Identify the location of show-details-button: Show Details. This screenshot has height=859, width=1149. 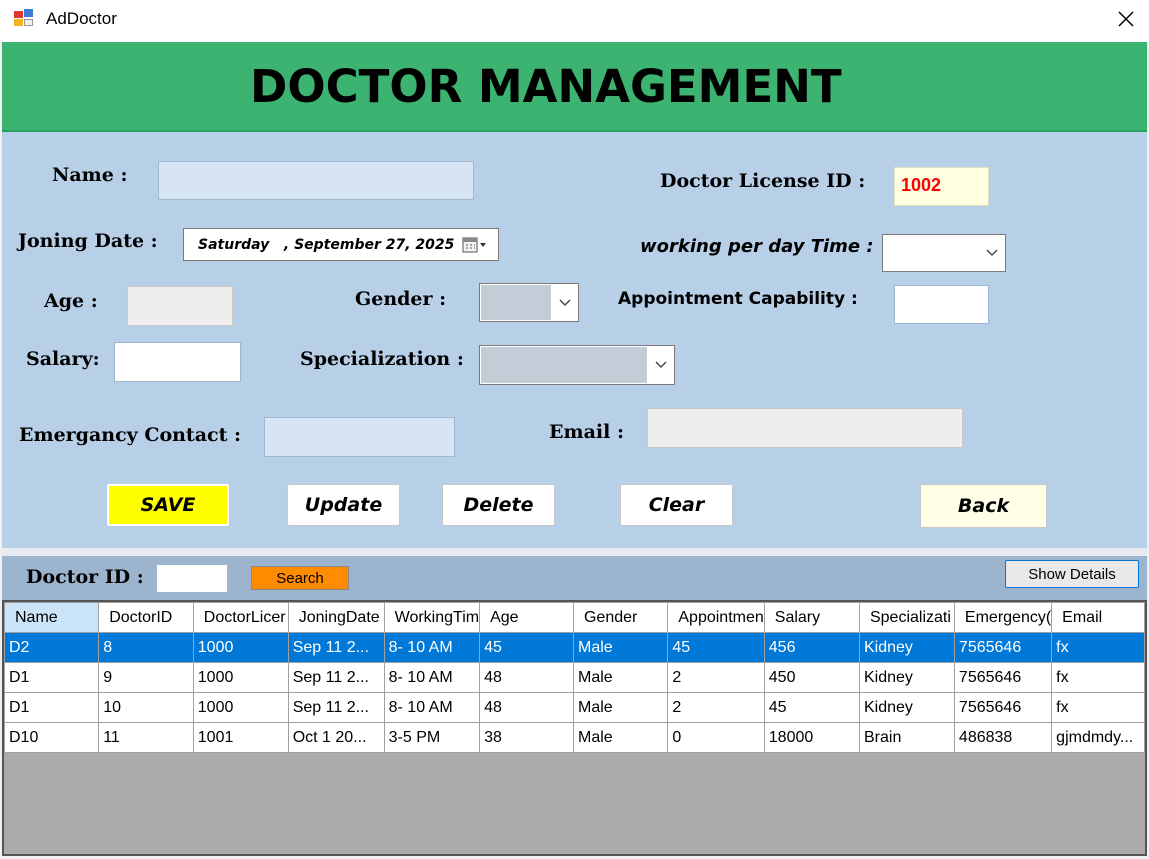
(1072, 574).